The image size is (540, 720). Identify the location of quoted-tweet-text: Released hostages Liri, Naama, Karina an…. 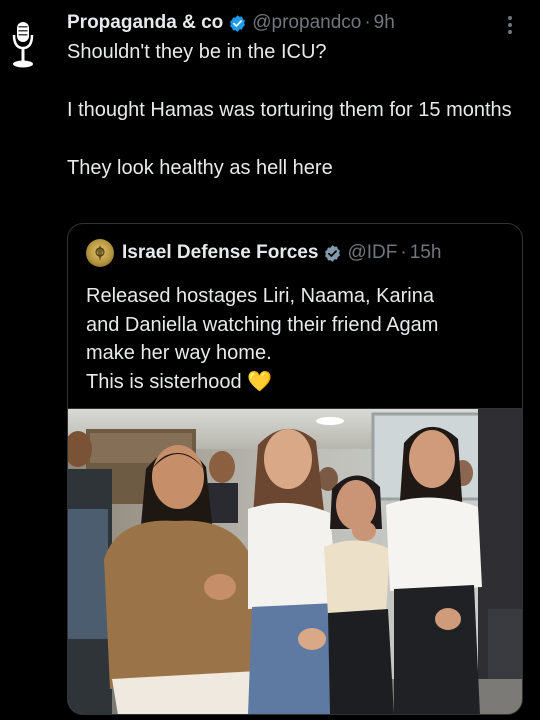
(296, 339).